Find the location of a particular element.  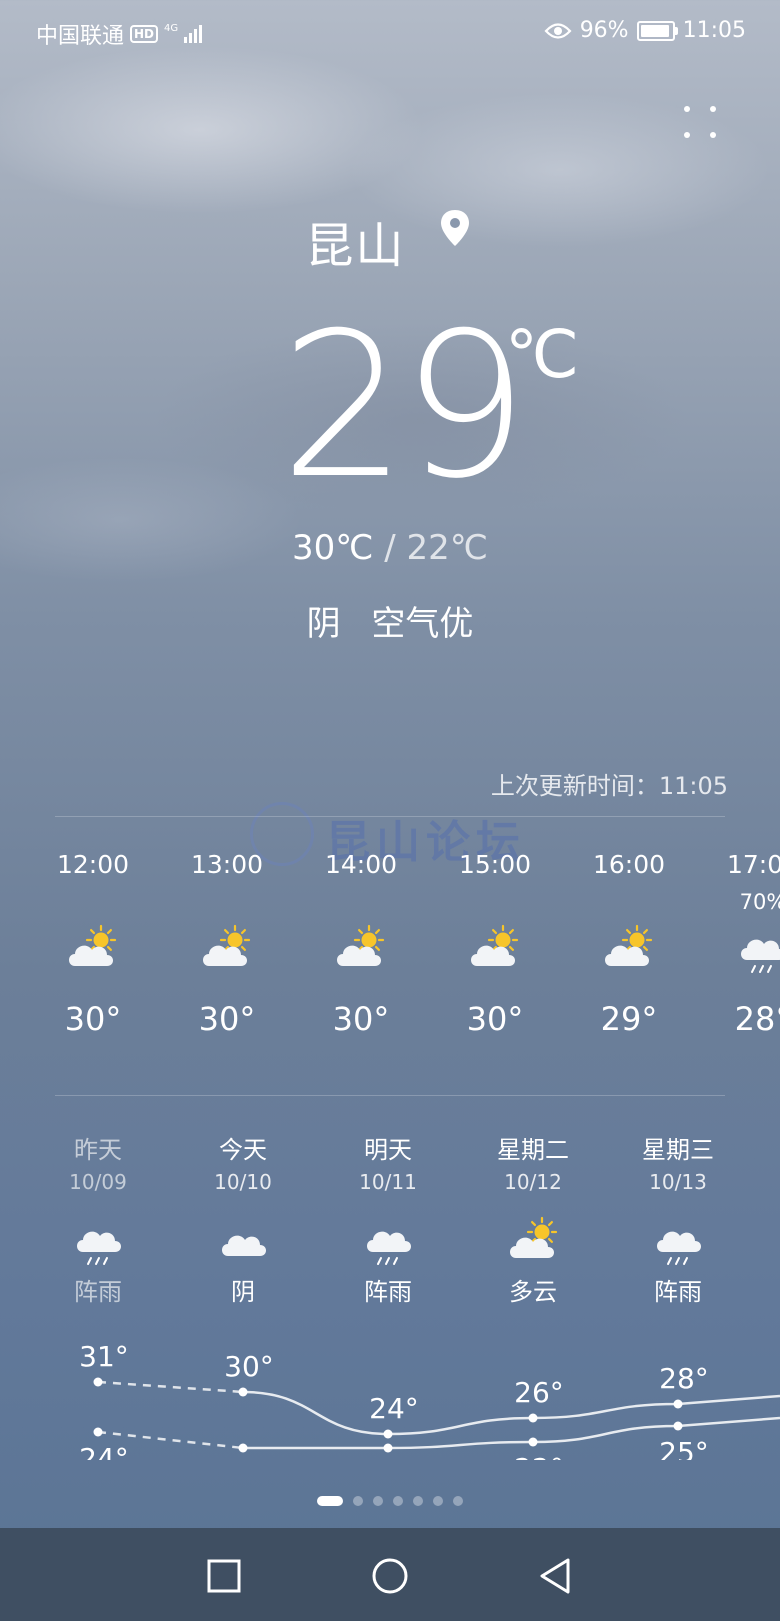

high-temp-label: 30° is located at coordinates (249, 1366).